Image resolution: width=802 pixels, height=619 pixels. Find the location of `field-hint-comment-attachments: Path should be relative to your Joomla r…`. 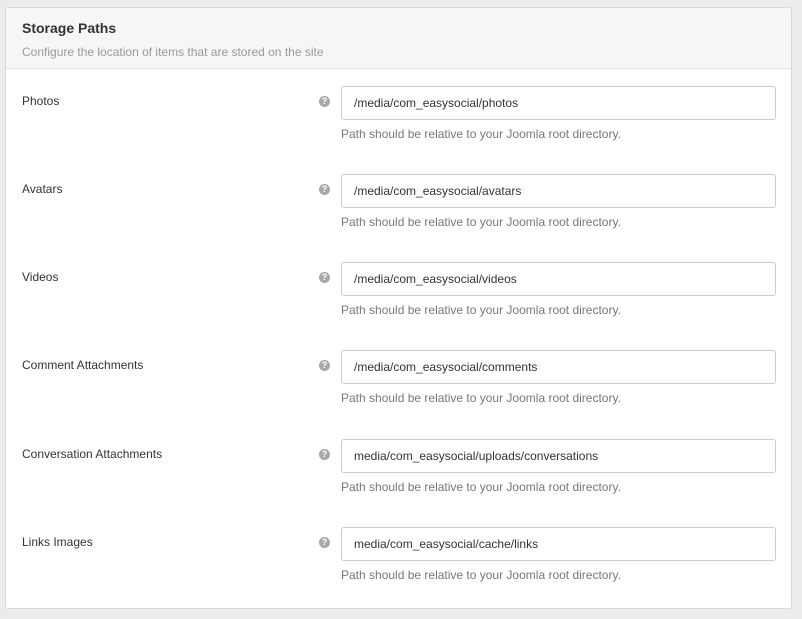

field-hint-comment-attachments: Path should be relative to your Joomla r… is located at coordinates (481, 398).